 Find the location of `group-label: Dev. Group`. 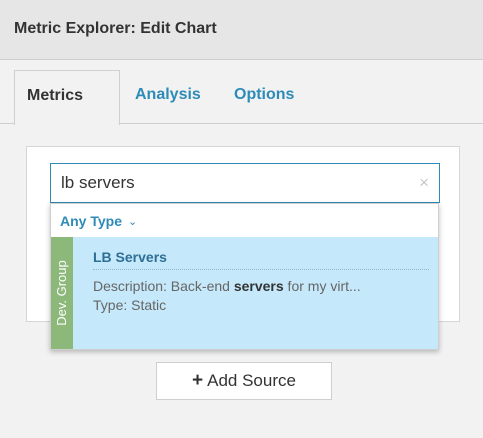

group-label: Dev. Group is located at coordinates (61, 293).